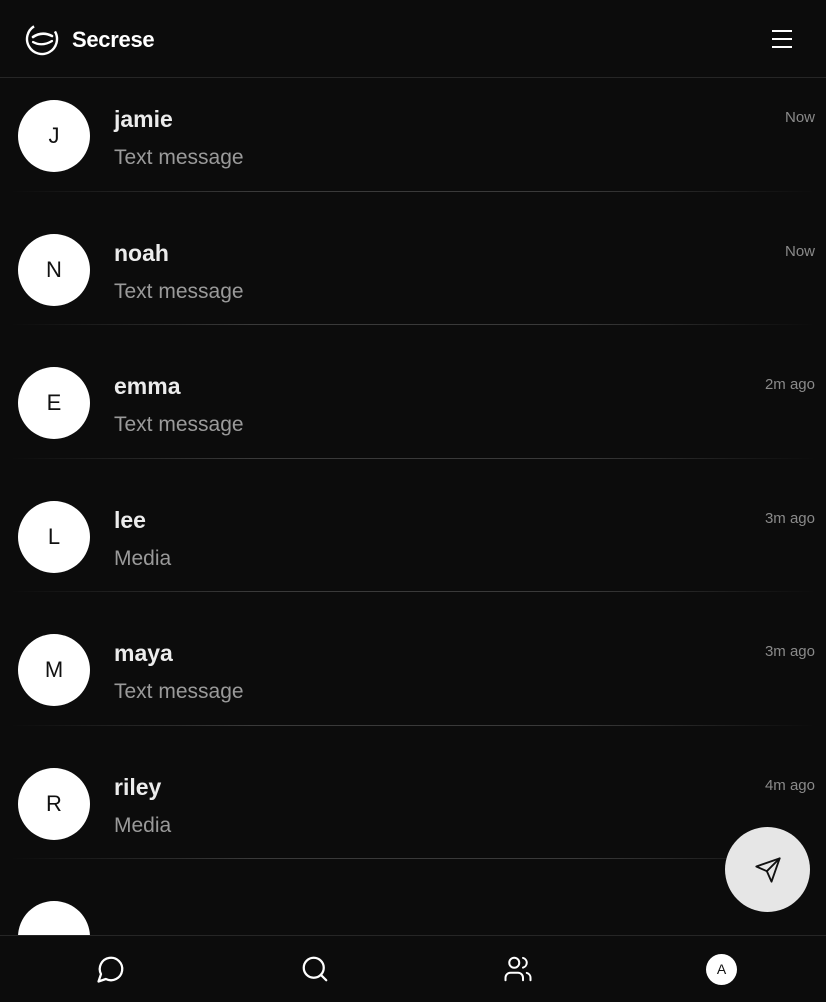 The image size is (826, 1002). What do you see at coordinates (111, 969) in the screenshot?
I see `chat-icon` at bounding box center [111, 969].